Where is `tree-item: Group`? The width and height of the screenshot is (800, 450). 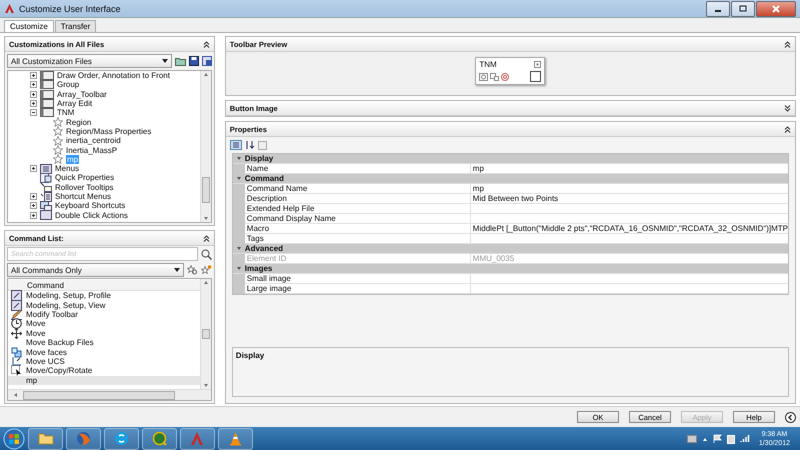 tree-item: Group is located at coordinates (68, 85).